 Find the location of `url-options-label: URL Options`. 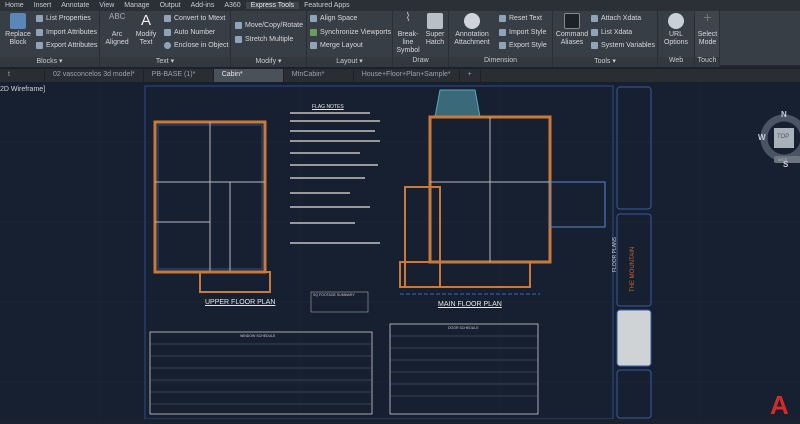

url-options-label: URL Options is located at coordinates (676, 38).